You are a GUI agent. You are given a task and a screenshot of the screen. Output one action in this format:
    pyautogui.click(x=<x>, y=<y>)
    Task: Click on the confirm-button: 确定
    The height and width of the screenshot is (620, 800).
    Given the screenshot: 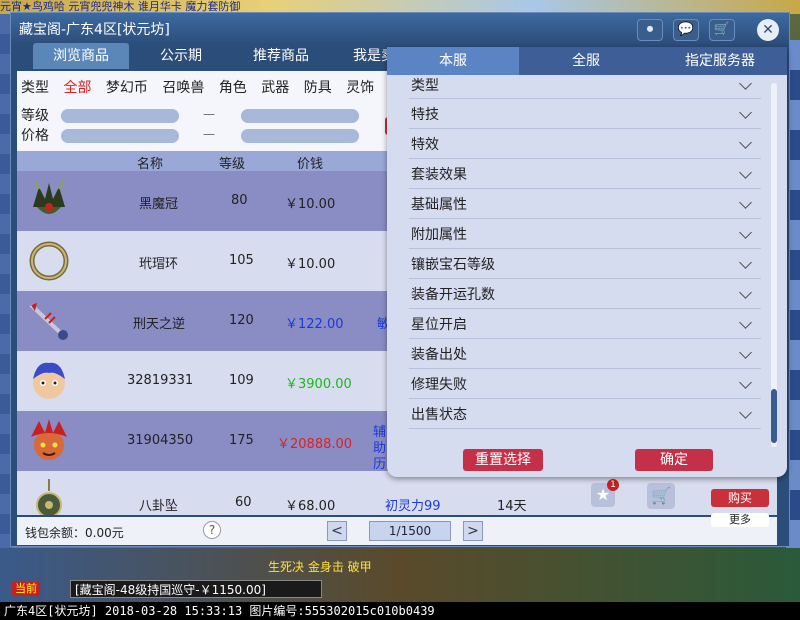 What is the action you would take?
    pyautogui.click(x=674, y=460)
    